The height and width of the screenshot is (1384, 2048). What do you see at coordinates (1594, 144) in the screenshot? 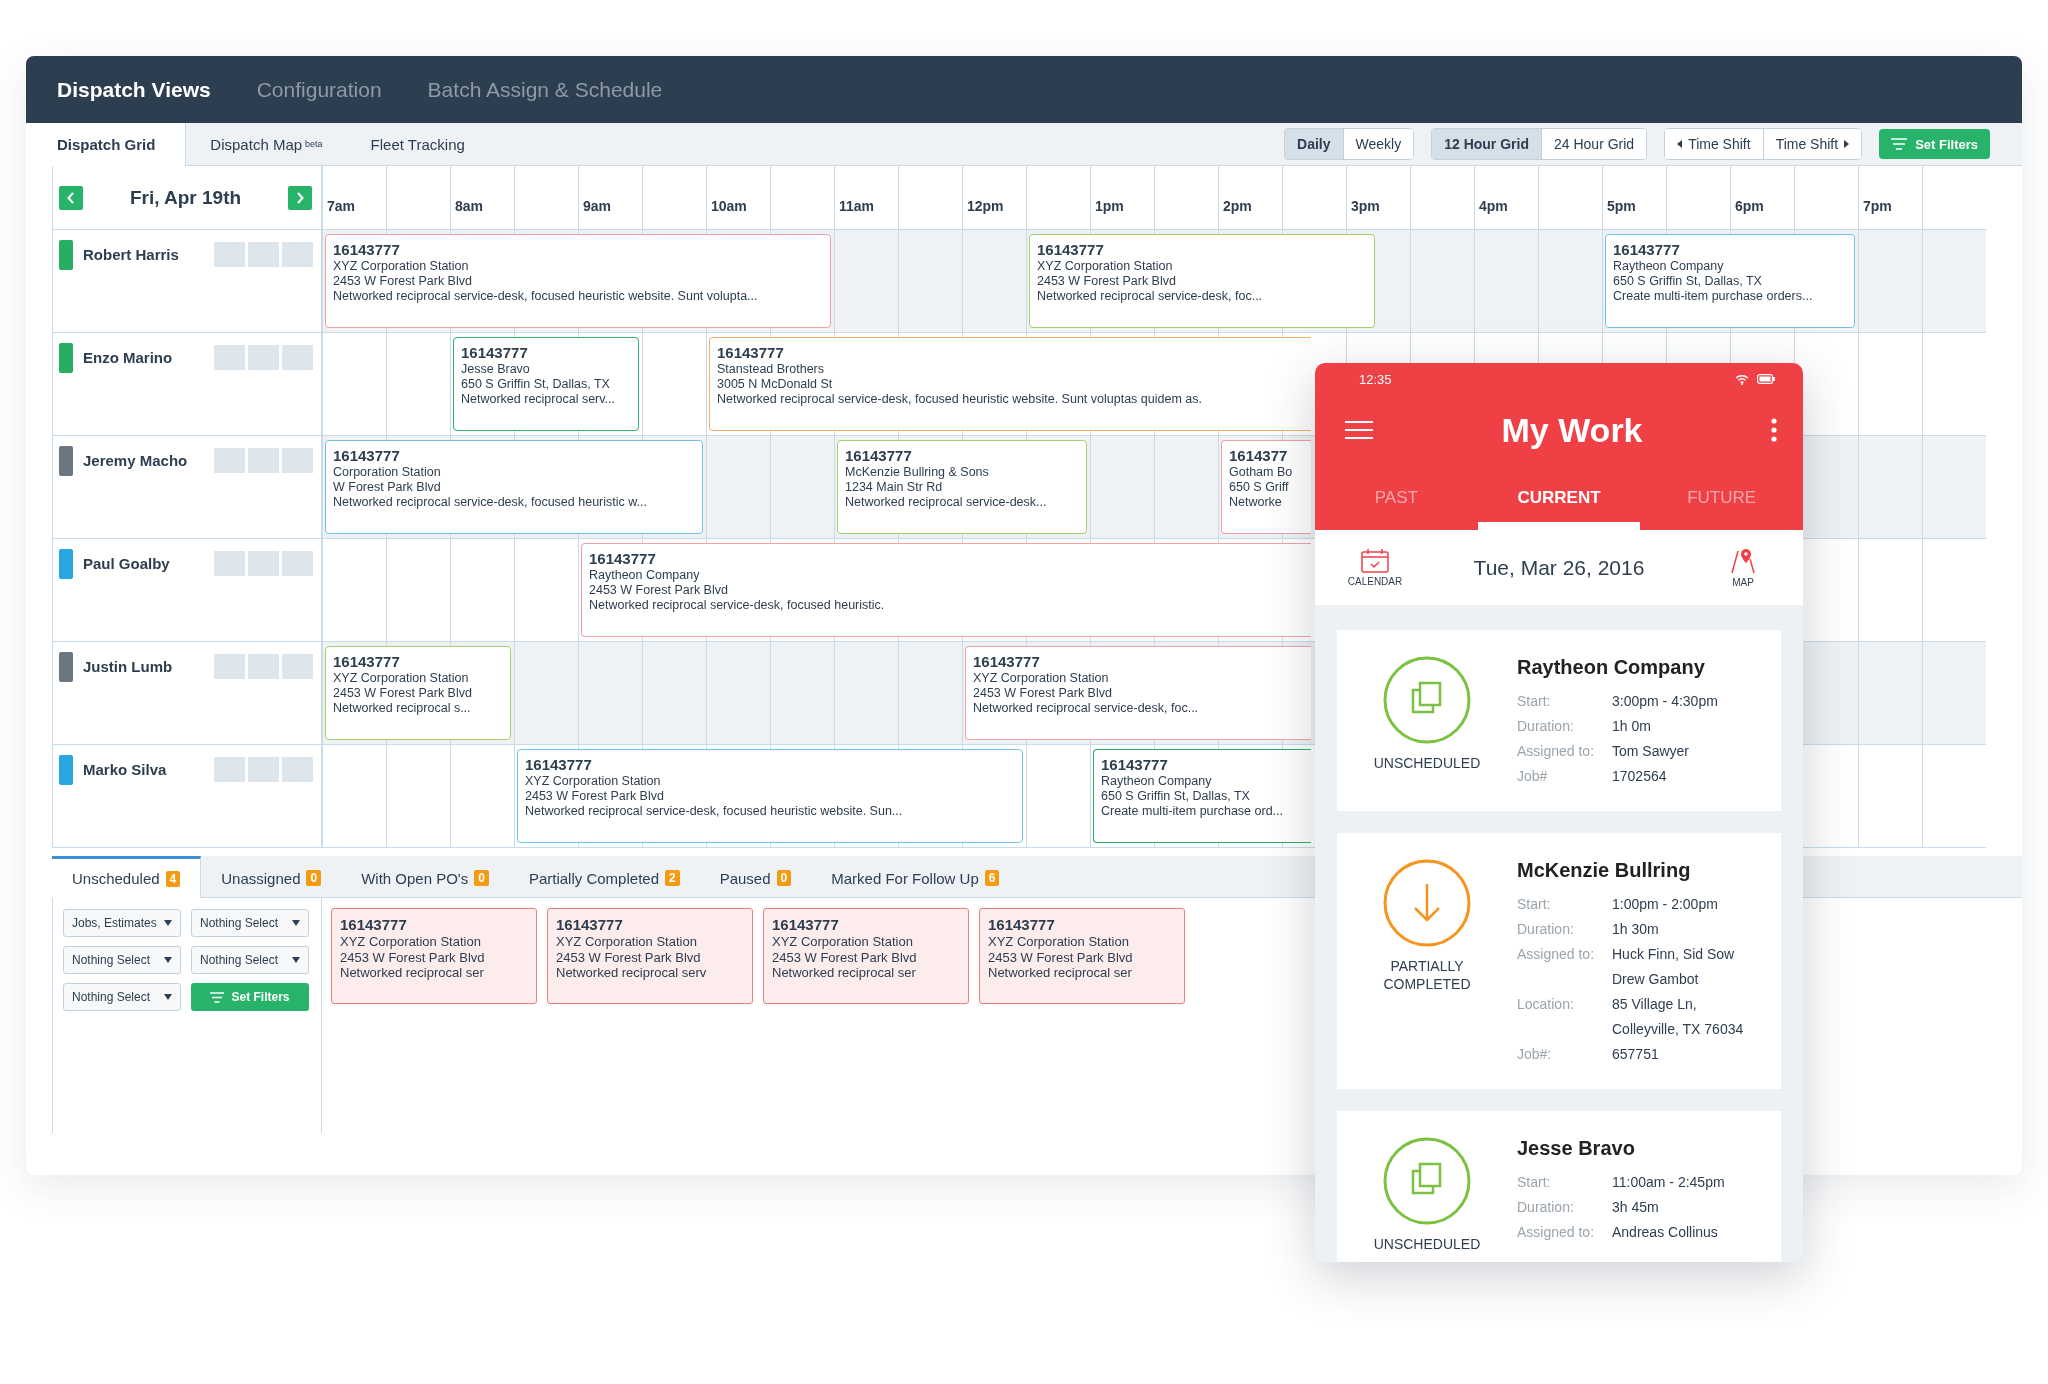
I see `grid-toggle-button: 24 Hour Grid` at bounding box center [1594, 144].